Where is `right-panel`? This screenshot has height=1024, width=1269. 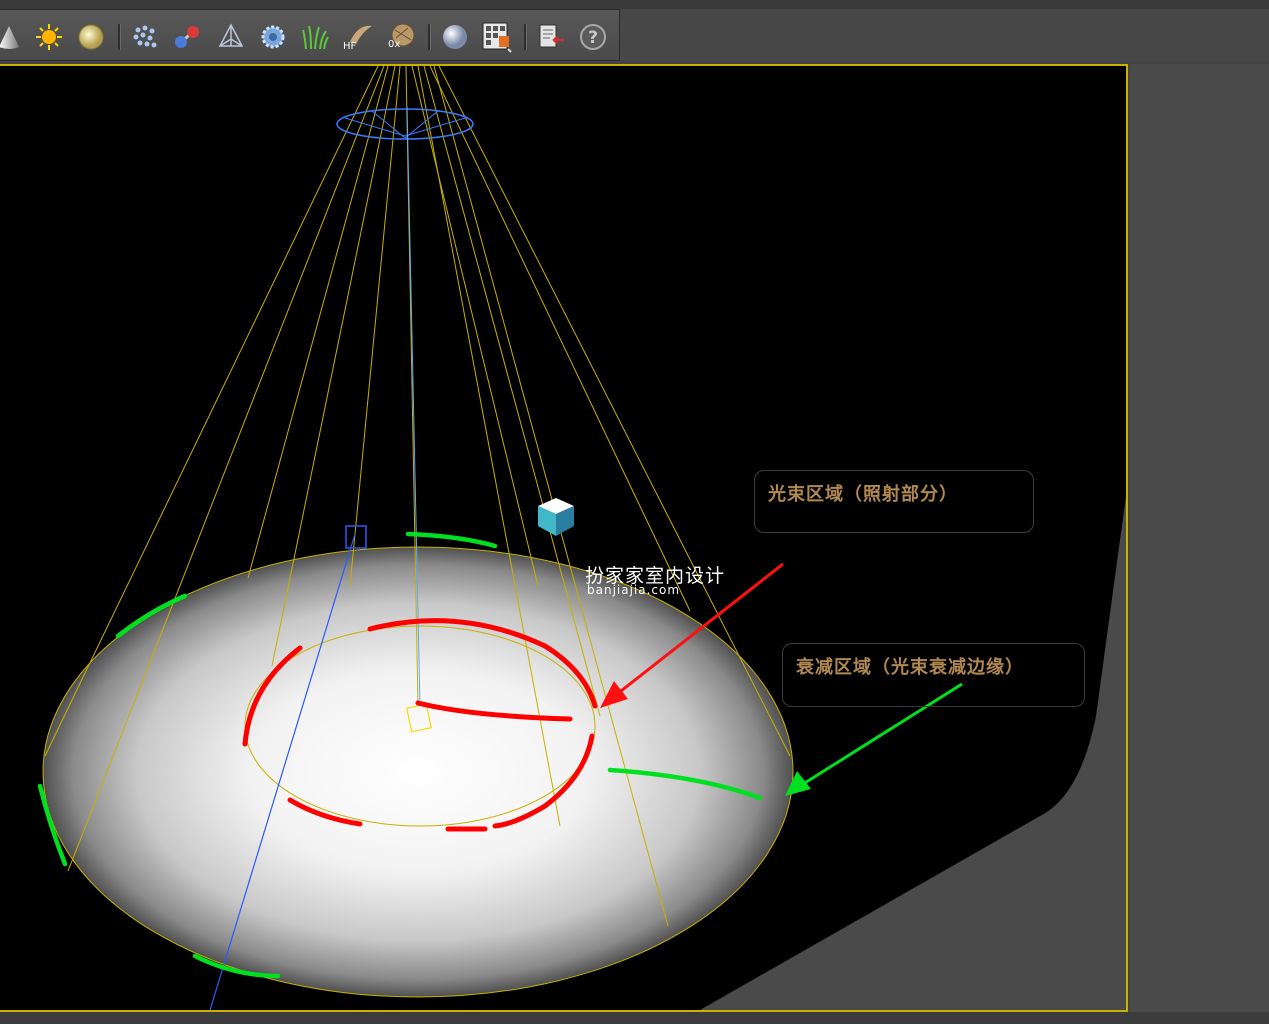
right-panel is located at coordinates (1199, 538).